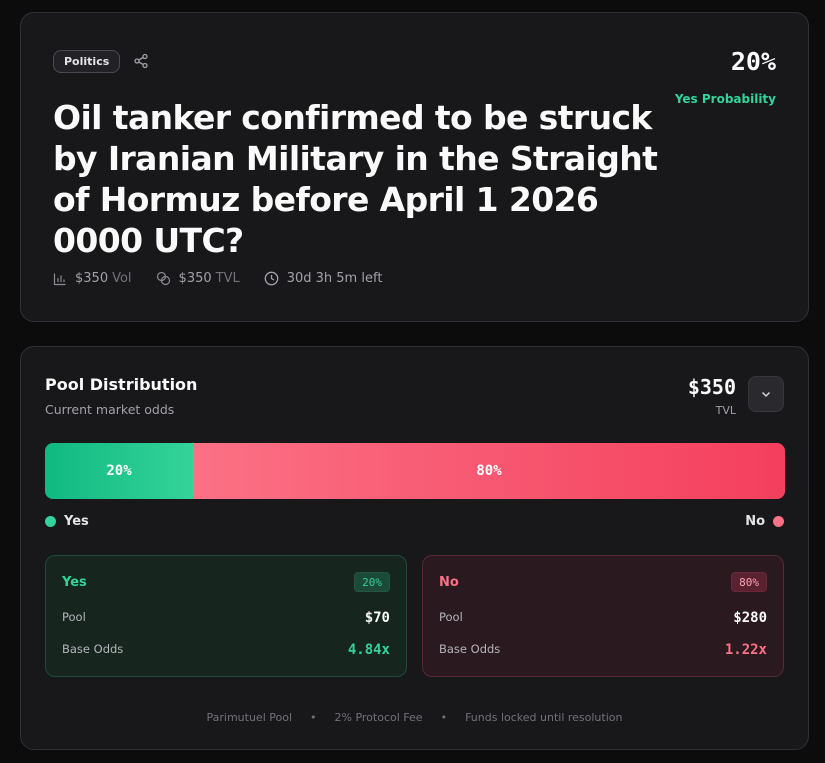 This screenshot has width=825, height=763. I want to click on yes-odds-value: 4.84x, so click(368, 650).